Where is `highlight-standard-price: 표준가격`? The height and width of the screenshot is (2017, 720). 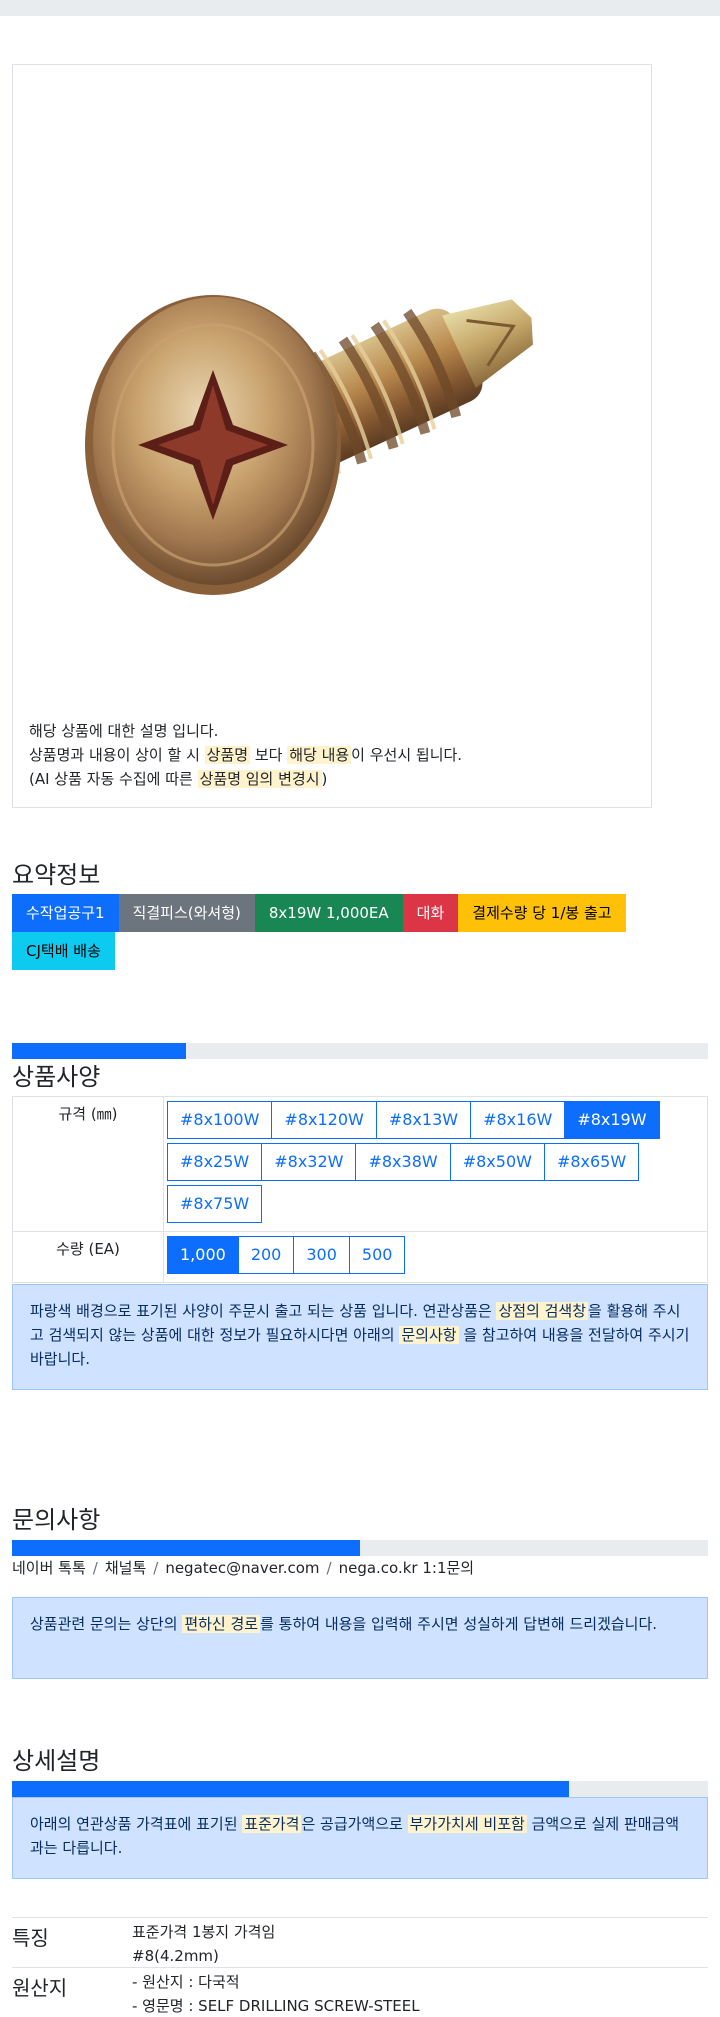
highlight-standard-price: 표준가격 is located at coordinates (272, 1824).